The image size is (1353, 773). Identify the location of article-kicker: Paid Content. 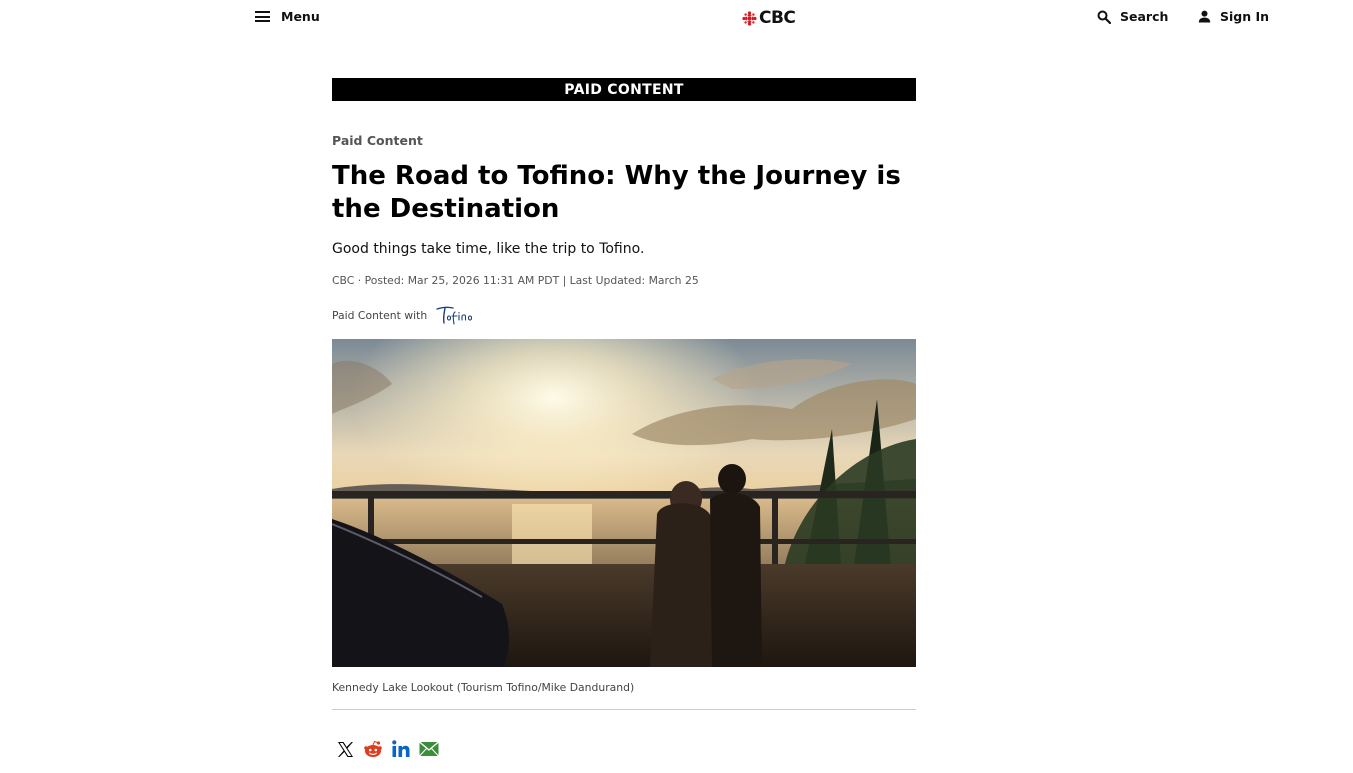
(377, 140).